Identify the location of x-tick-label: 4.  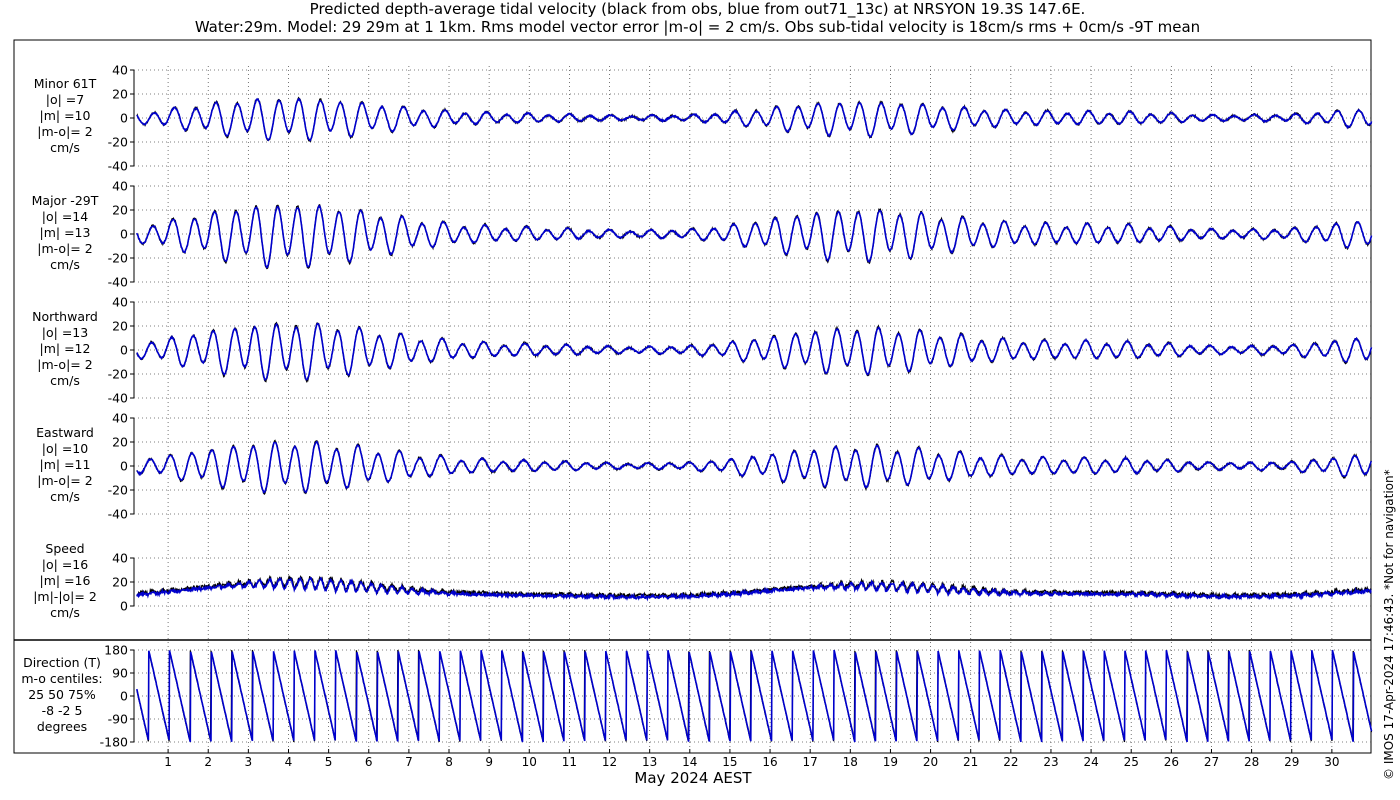
(289, 762).